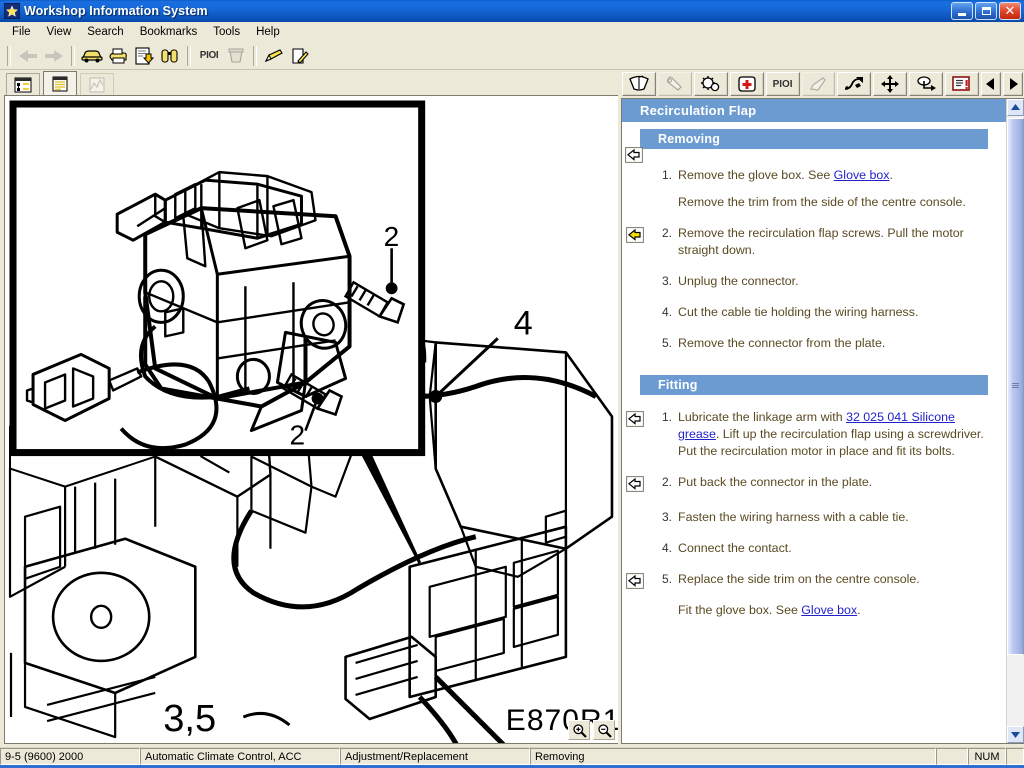 This screenshot has width=1024, height=768. I want to click on scrollbar-thumb-grip, so click(1015, 386).